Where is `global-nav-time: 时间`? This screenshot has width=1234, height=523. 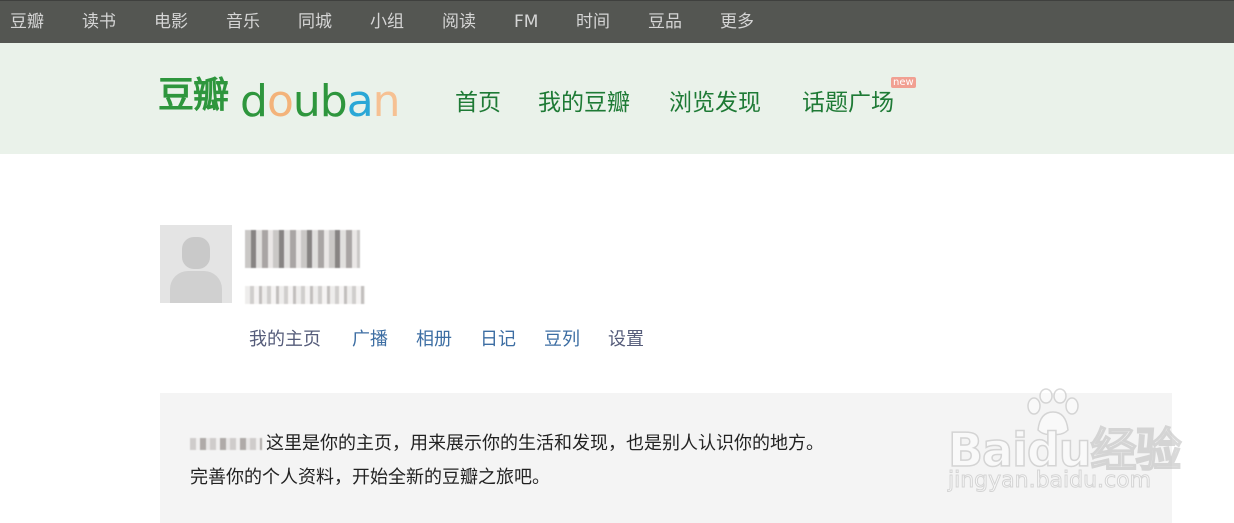 global-nav-time: 时间 is located at coordinates (593, 22).